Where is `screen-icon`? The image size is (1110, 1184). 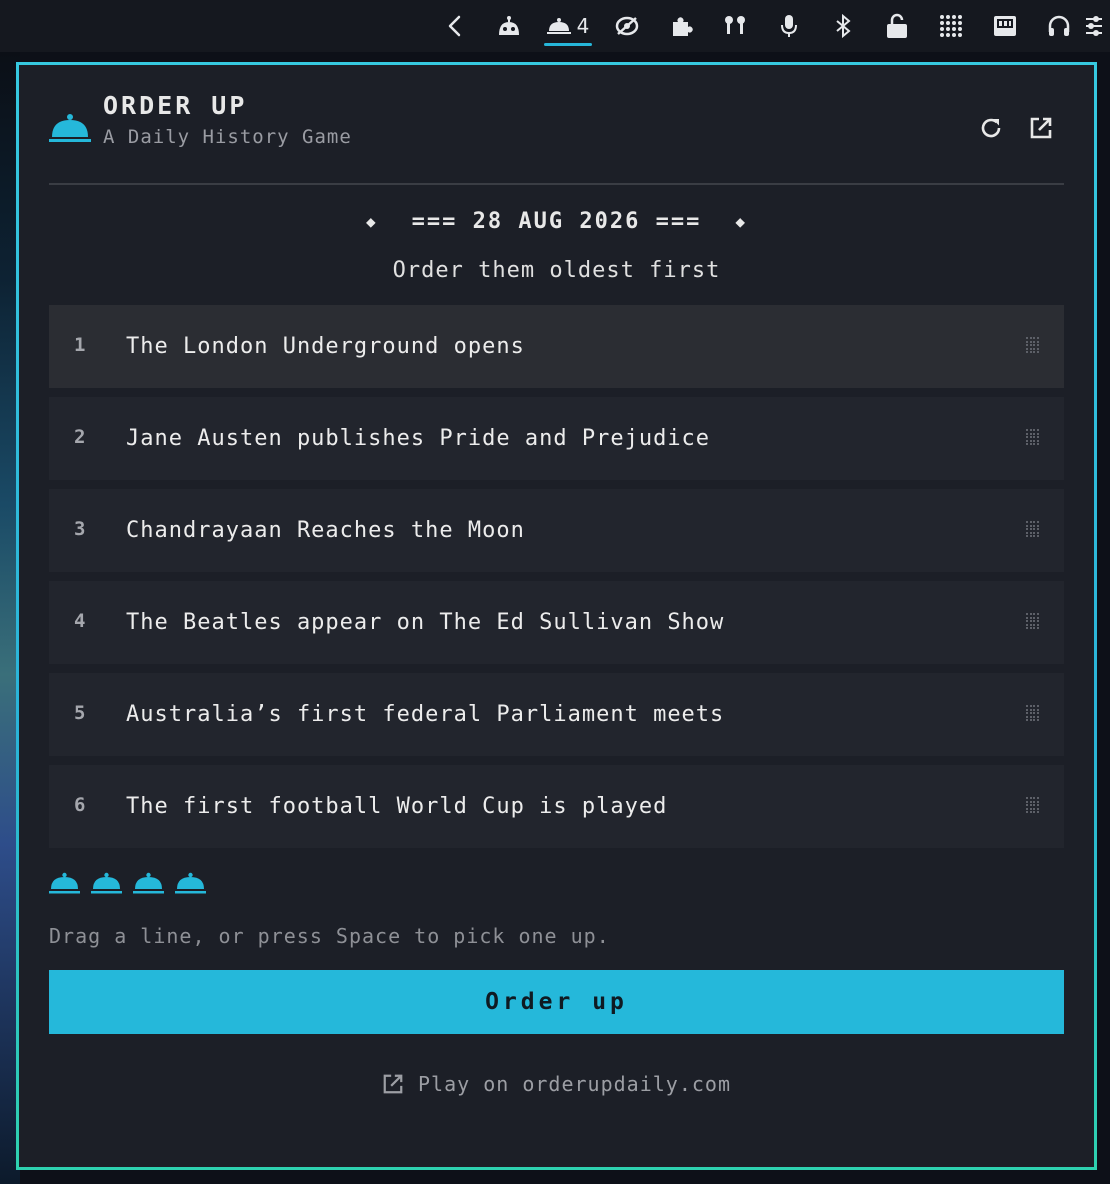
screen-icon is located at coordinates (1005, 26).